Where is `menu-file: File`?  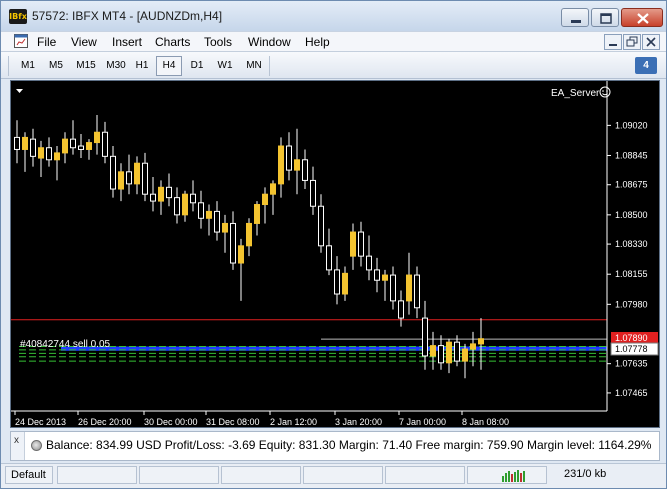
menu-file: File is located at coordinates (46, 42).